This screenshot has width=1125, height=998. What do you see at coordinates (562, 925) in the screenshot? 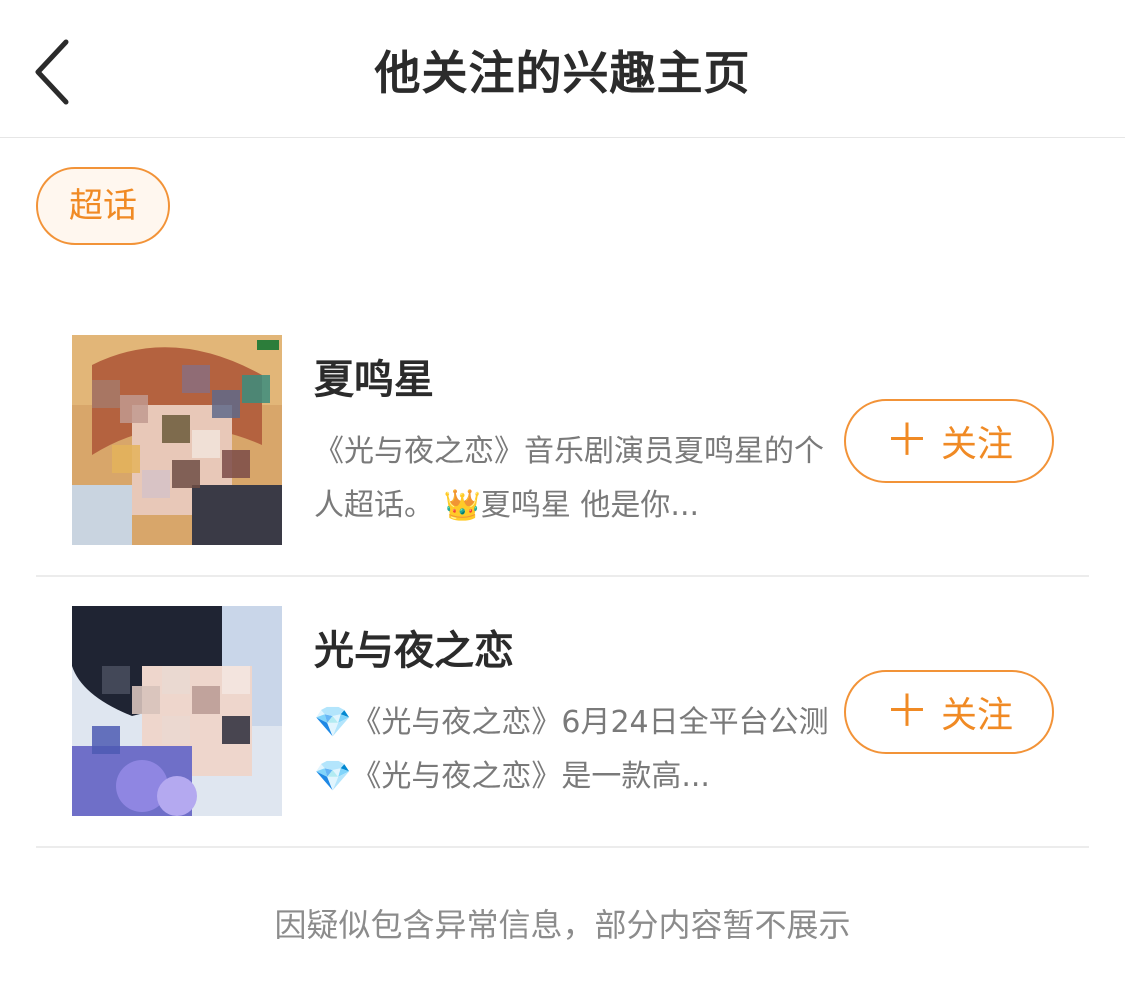
I see `hidden-content-notice: 因疑似包含异常信息，部分内容暂不展示` at bounding box center [562, 925].